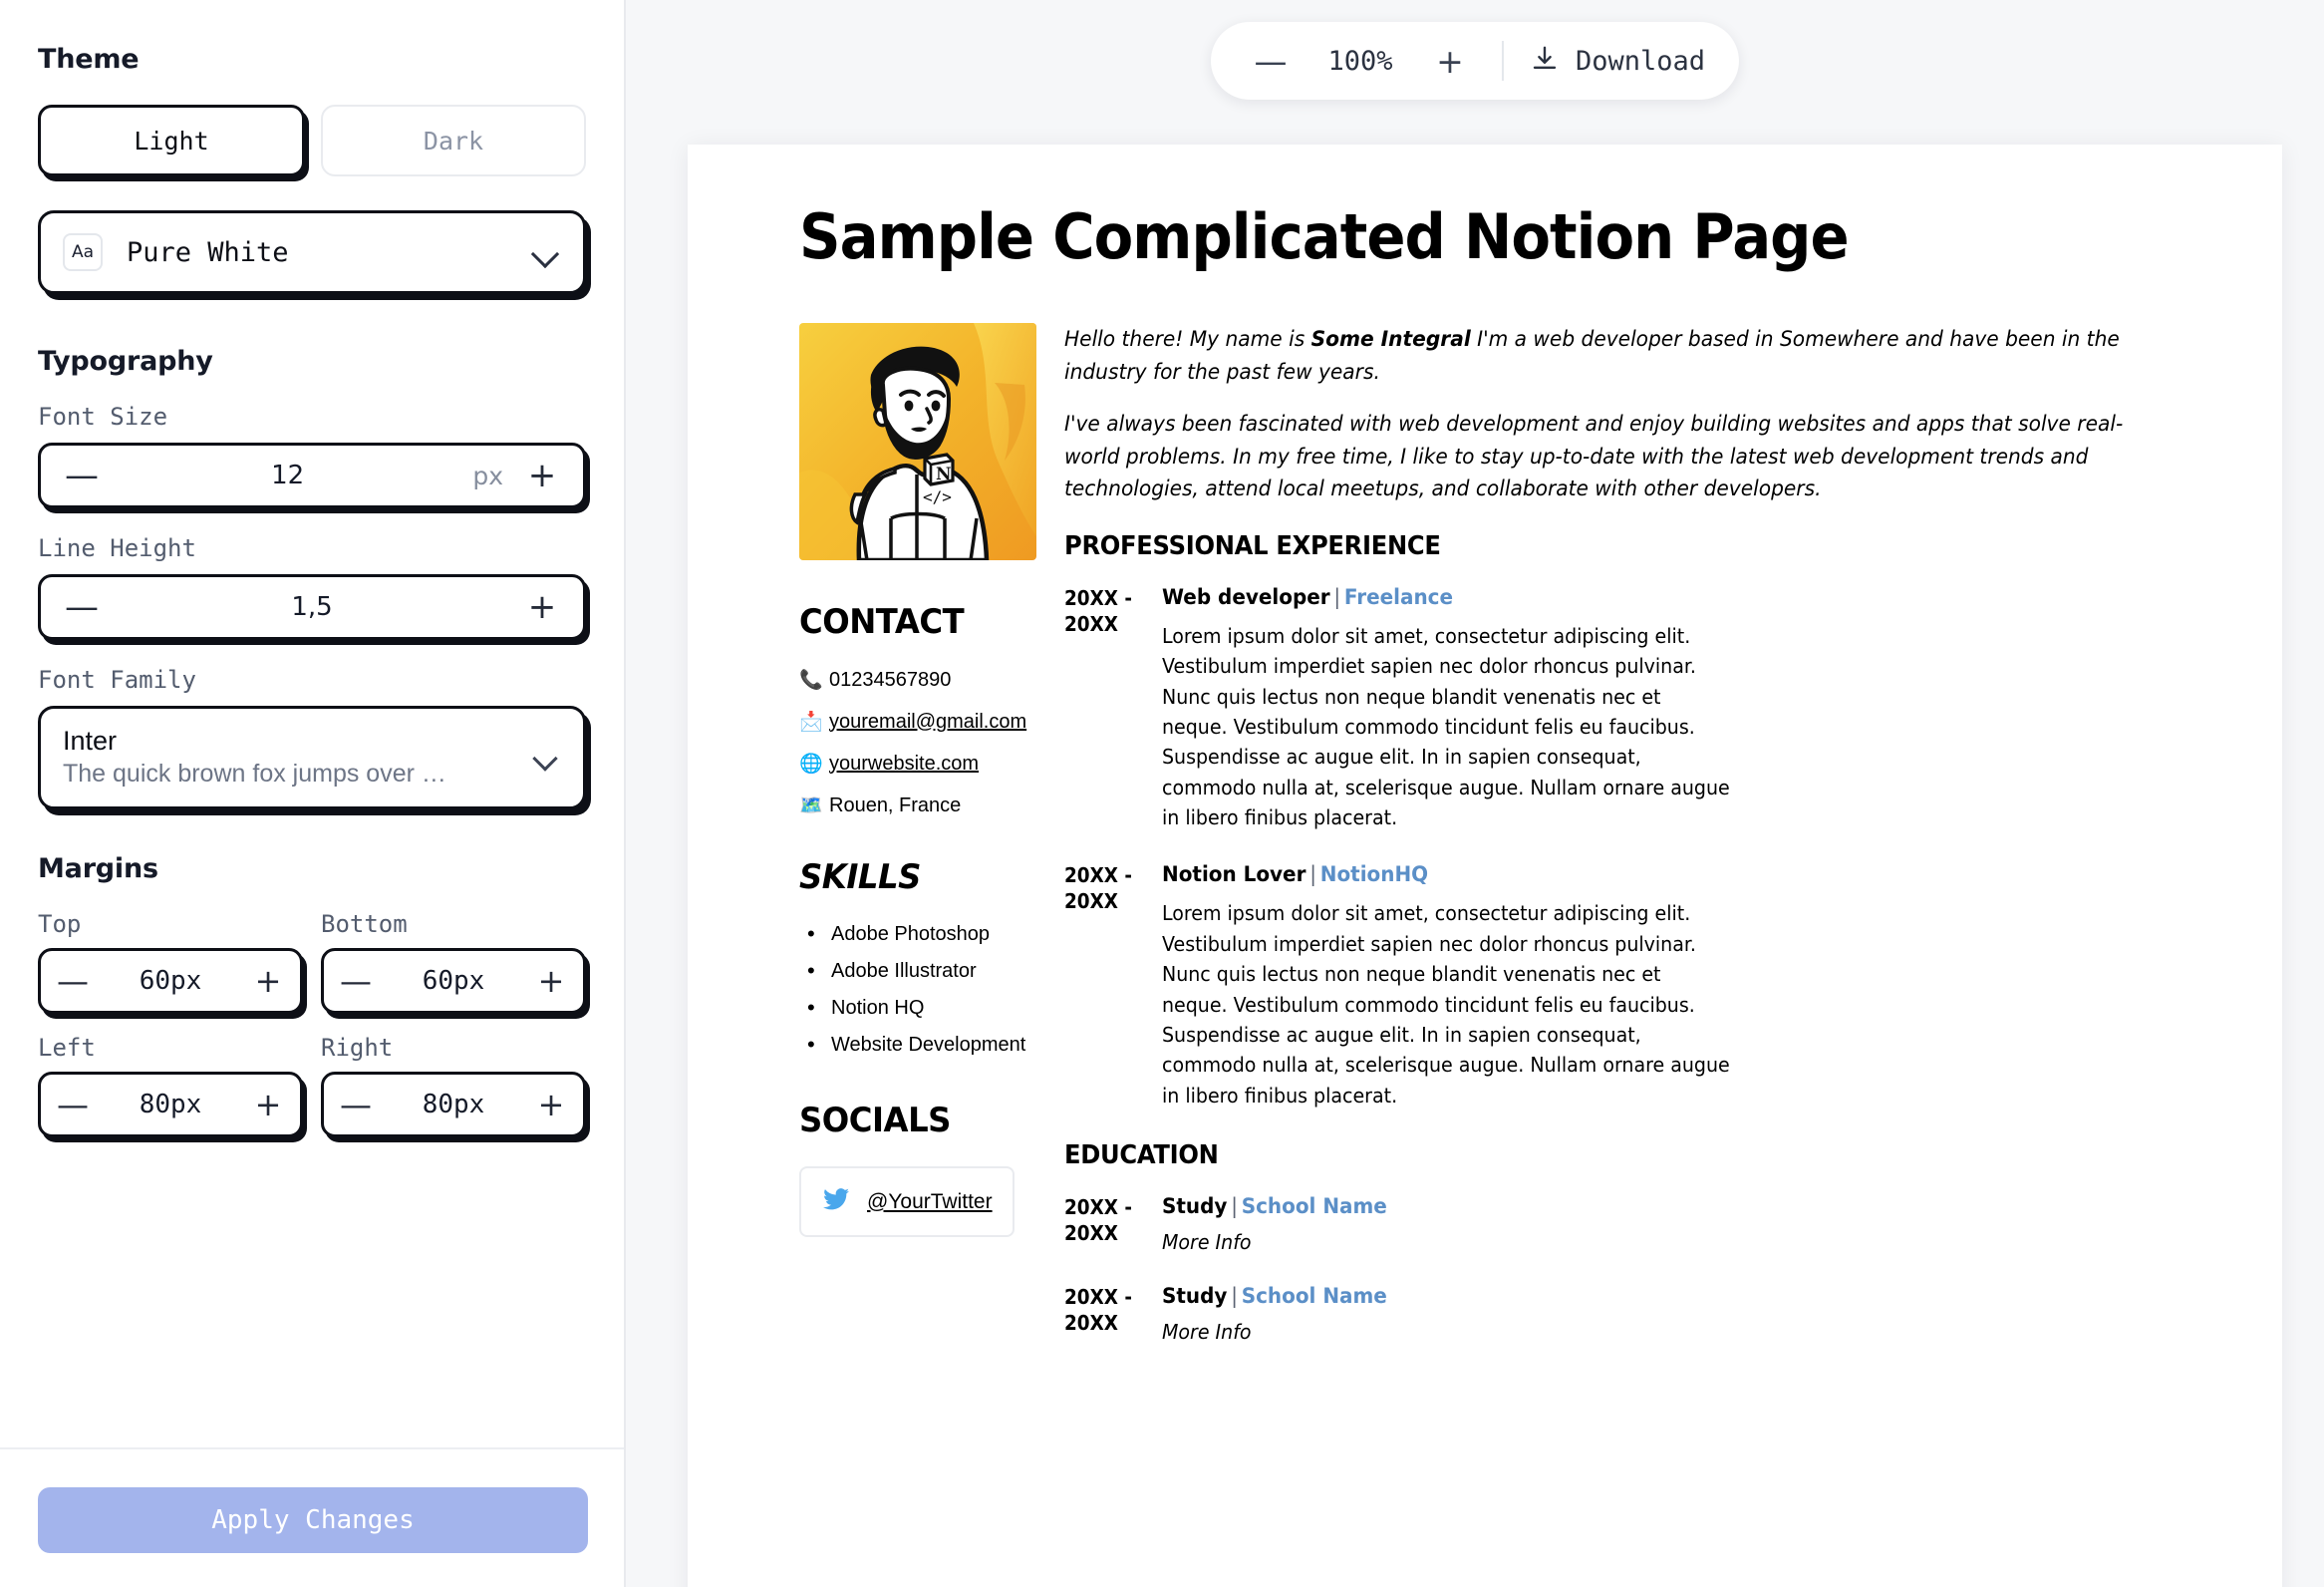 This screenshot has height=1587, width=2324. Describe the element at coordinates (67, 1048) in the screenshot. I see `margin-left-label: Left` at that location.